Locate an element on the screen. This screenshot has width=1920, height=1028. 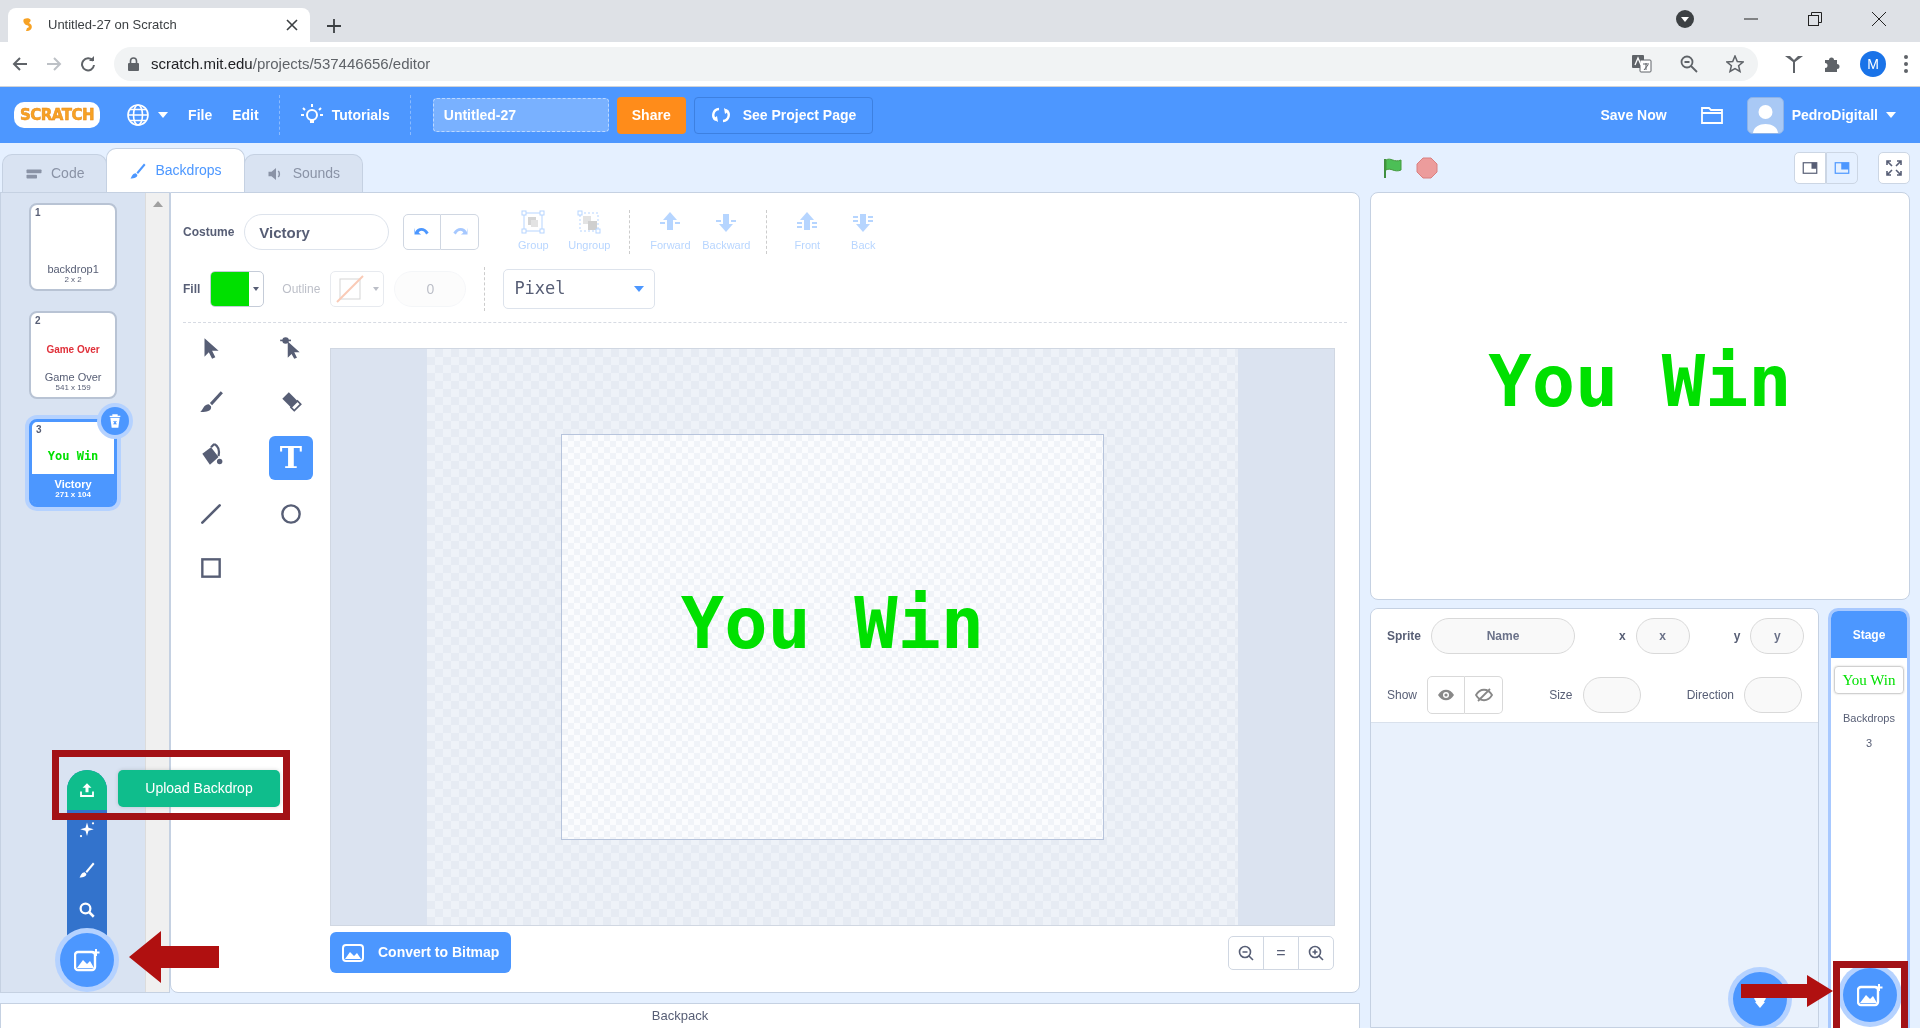
editor-tab: Backdrops is located at coordinates (175, 170).